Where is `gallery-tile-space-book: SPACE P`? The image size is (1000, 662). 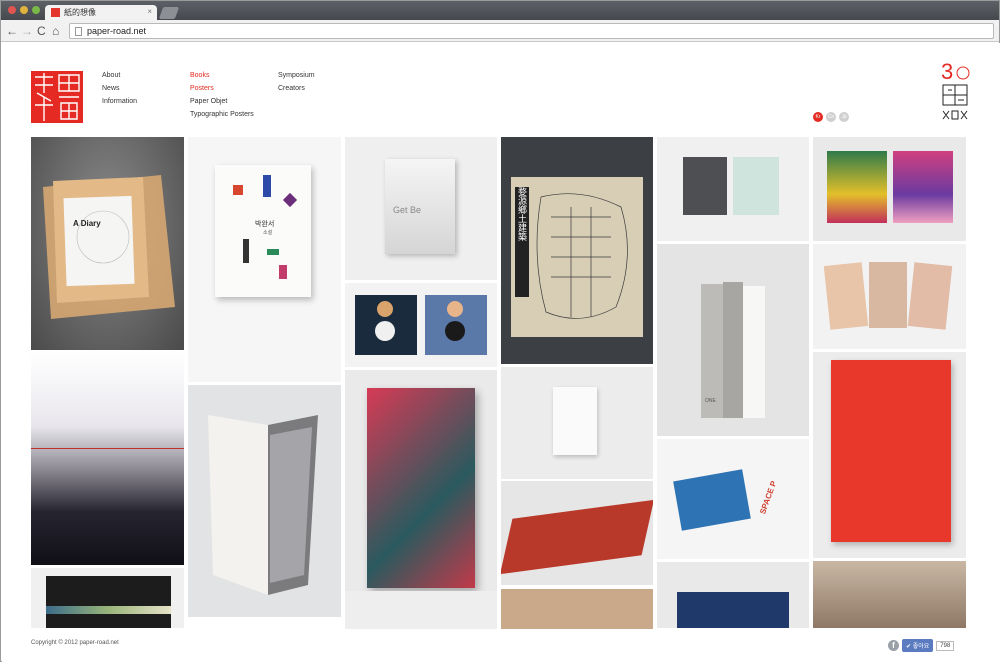
gallery-tile-space-book: SPACE P is located at coordinates (733, 499).